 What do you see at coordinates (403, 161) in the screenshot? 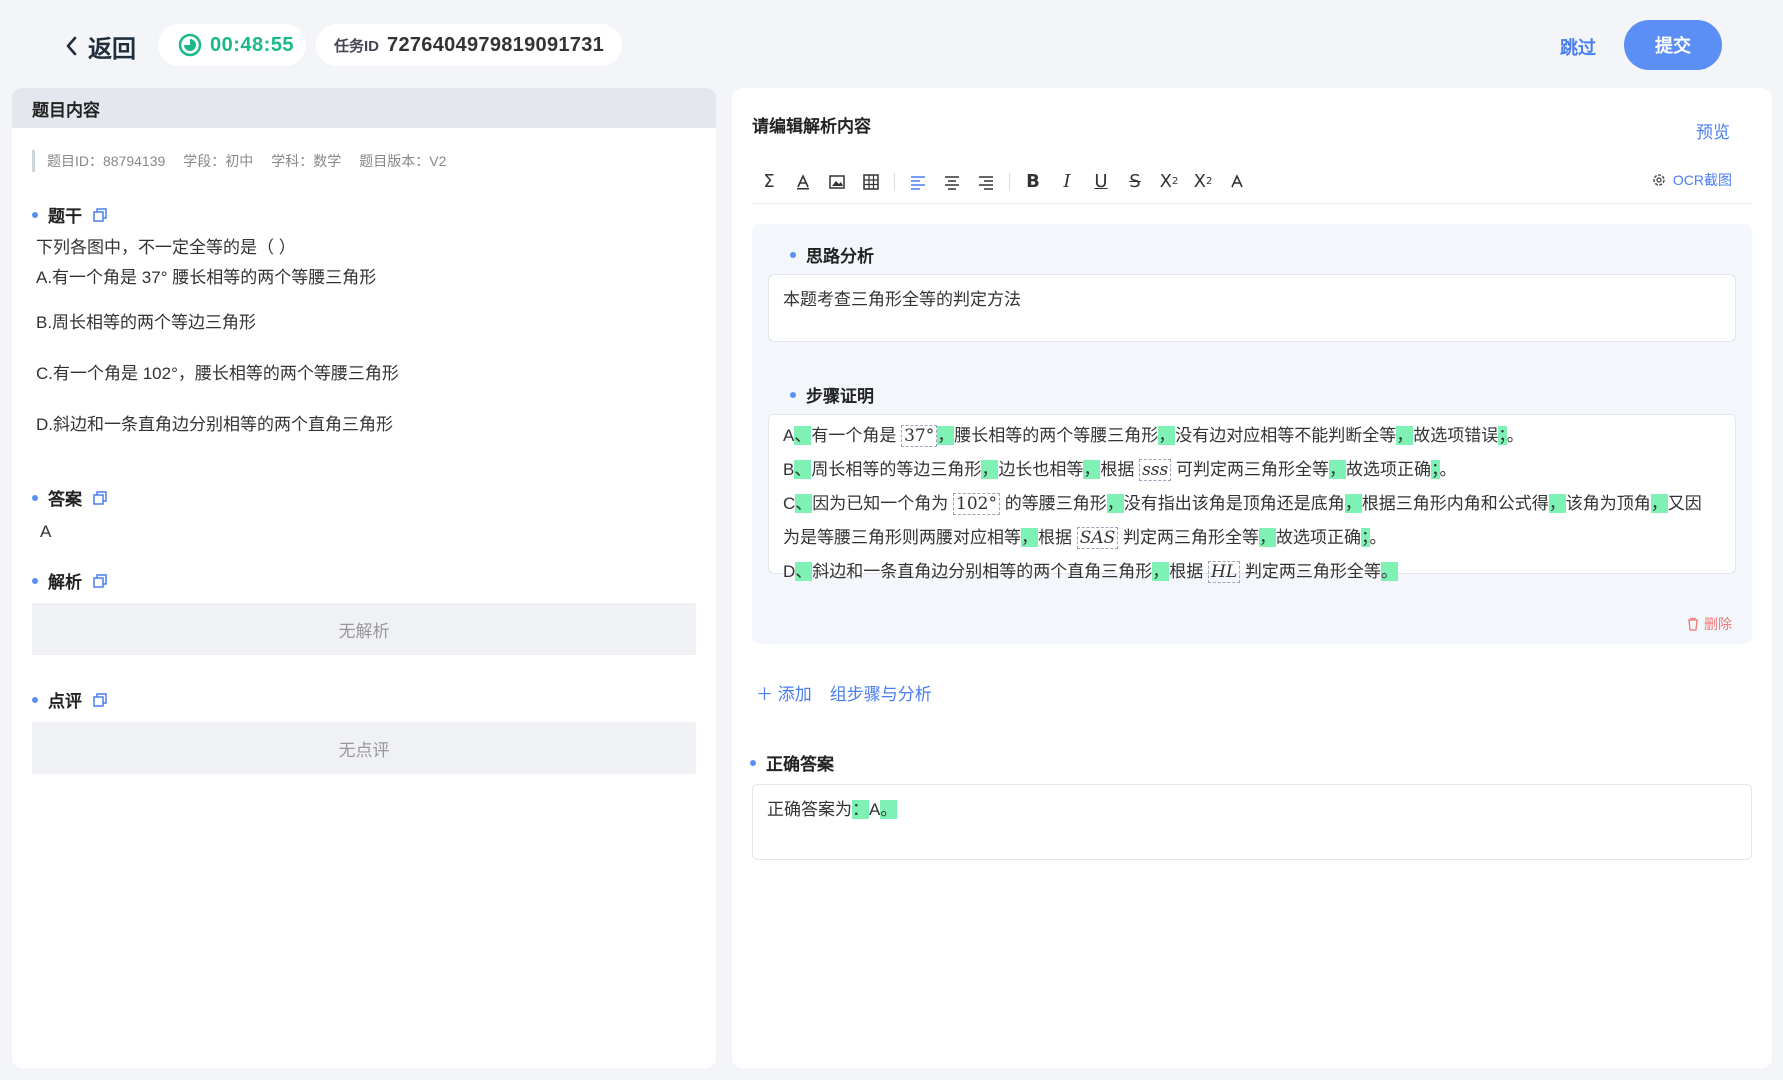
I see `question-version: 题目版本：V2` at bounding box center [403, 161].